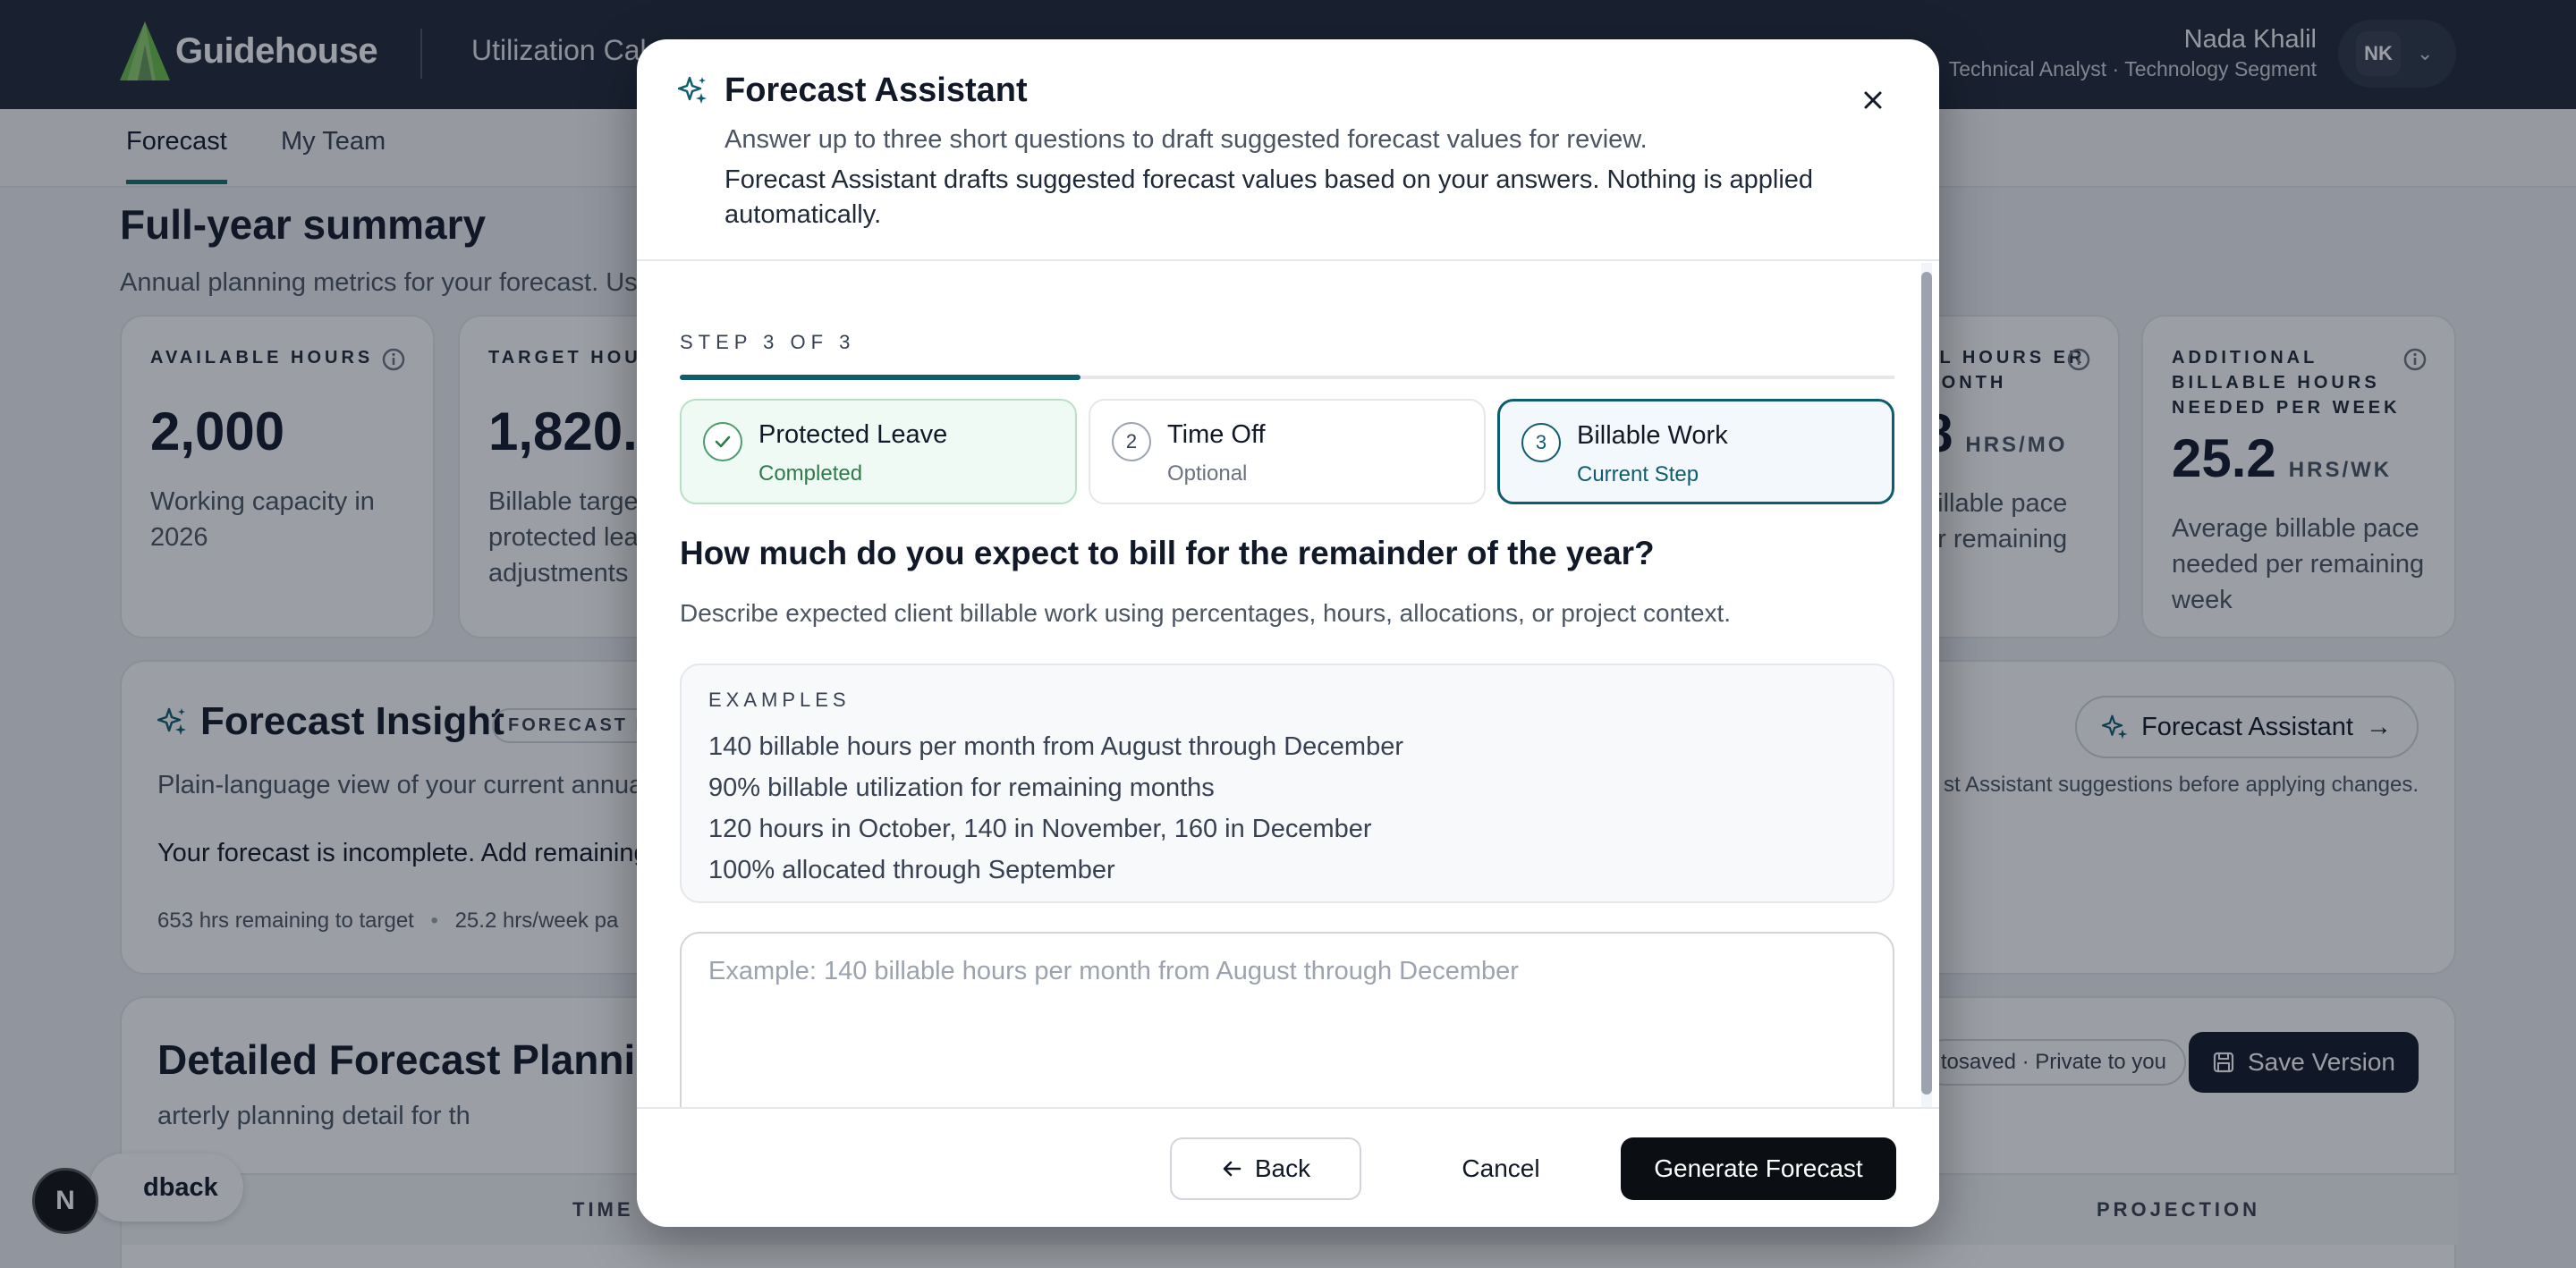  What do you see at coordinates (692, 90) in the screenshot?
I see `sparkle-icon` at bounding box center [692, 90].